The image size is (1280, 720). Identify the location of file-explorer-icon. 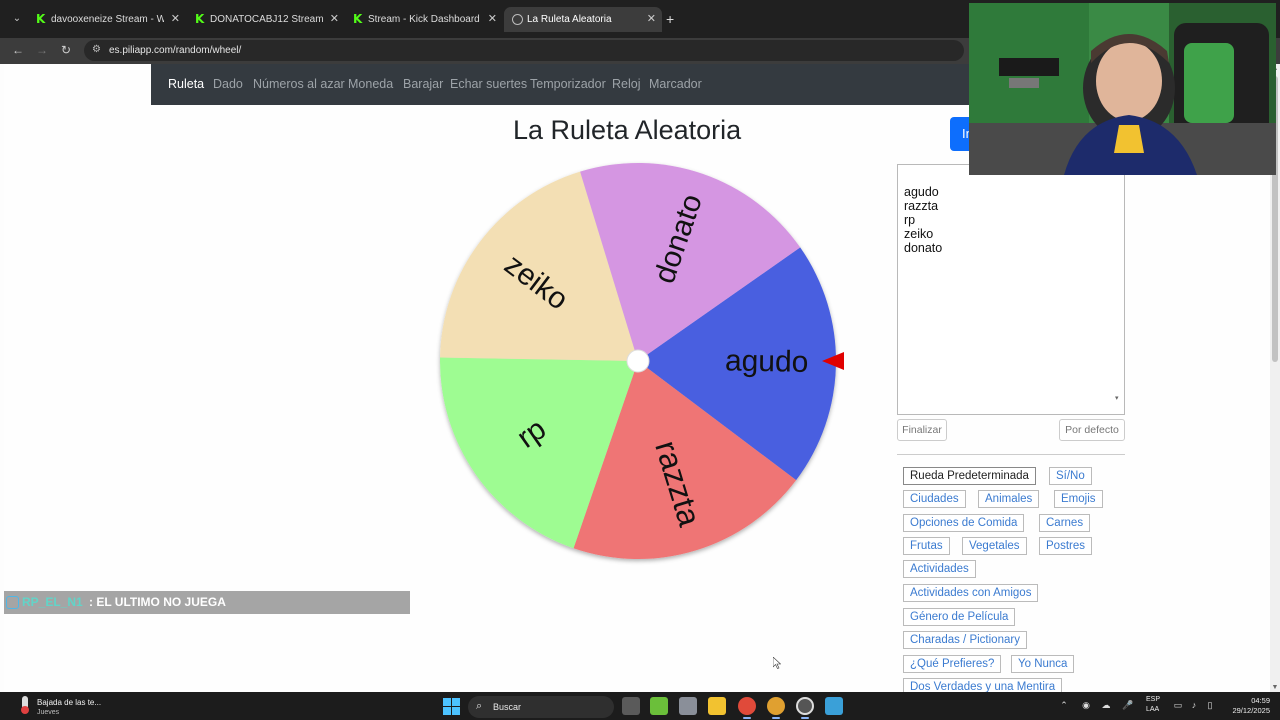
(717, 706).